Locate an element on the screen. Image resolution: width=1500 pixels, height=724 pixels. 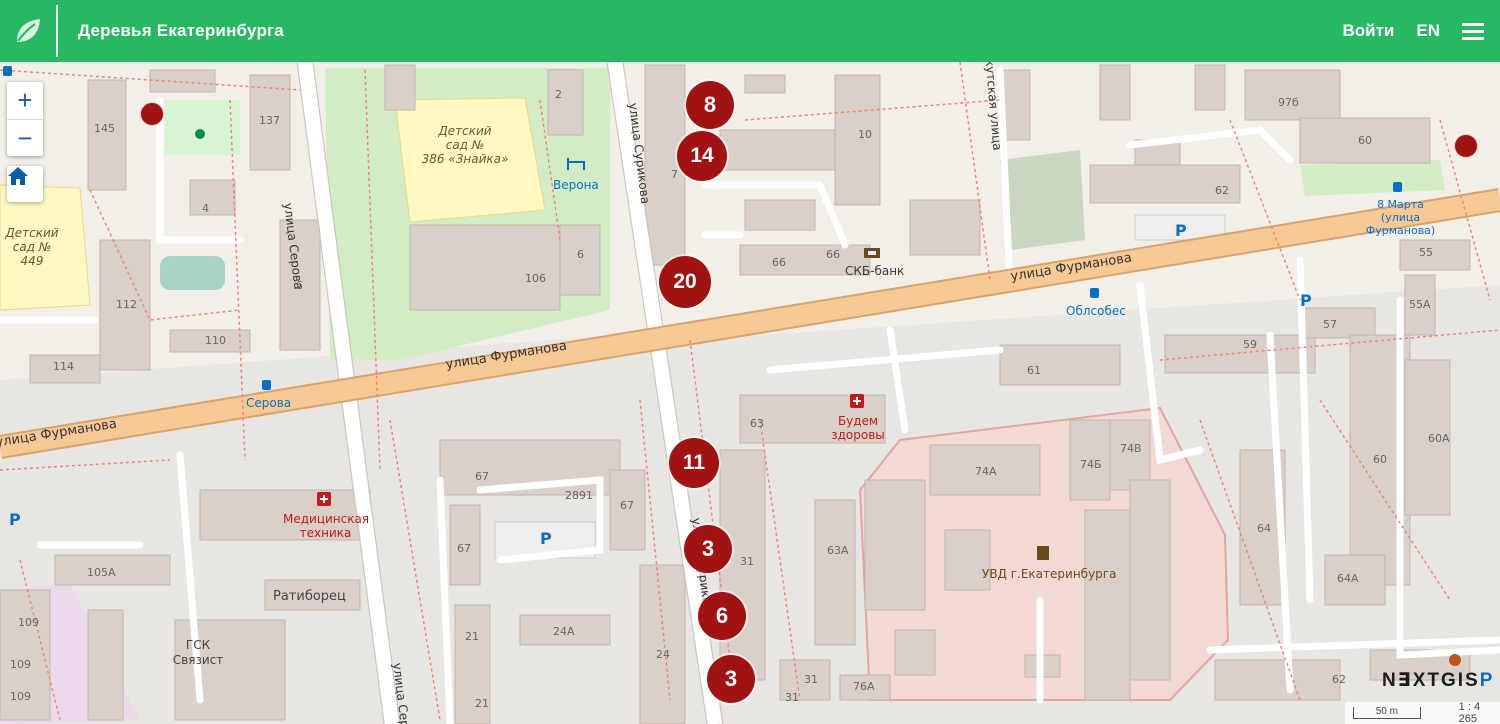
tree-cluster-marker: 8 is located at coordinates (710, 105).